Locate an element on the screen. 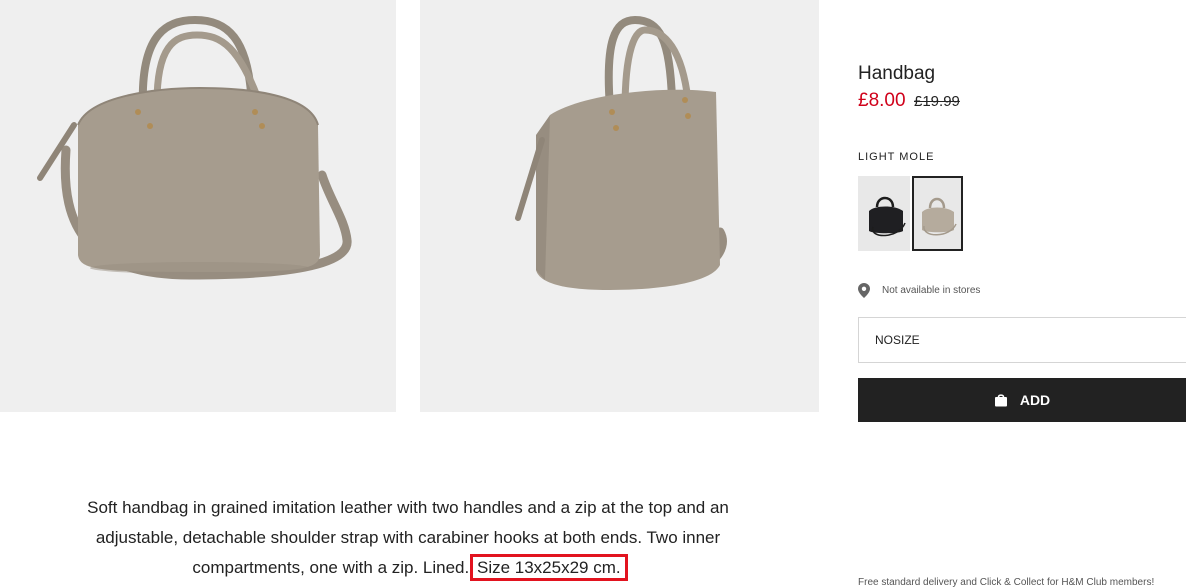  black-bag-thumbnail is located at coordinates (887, 216).